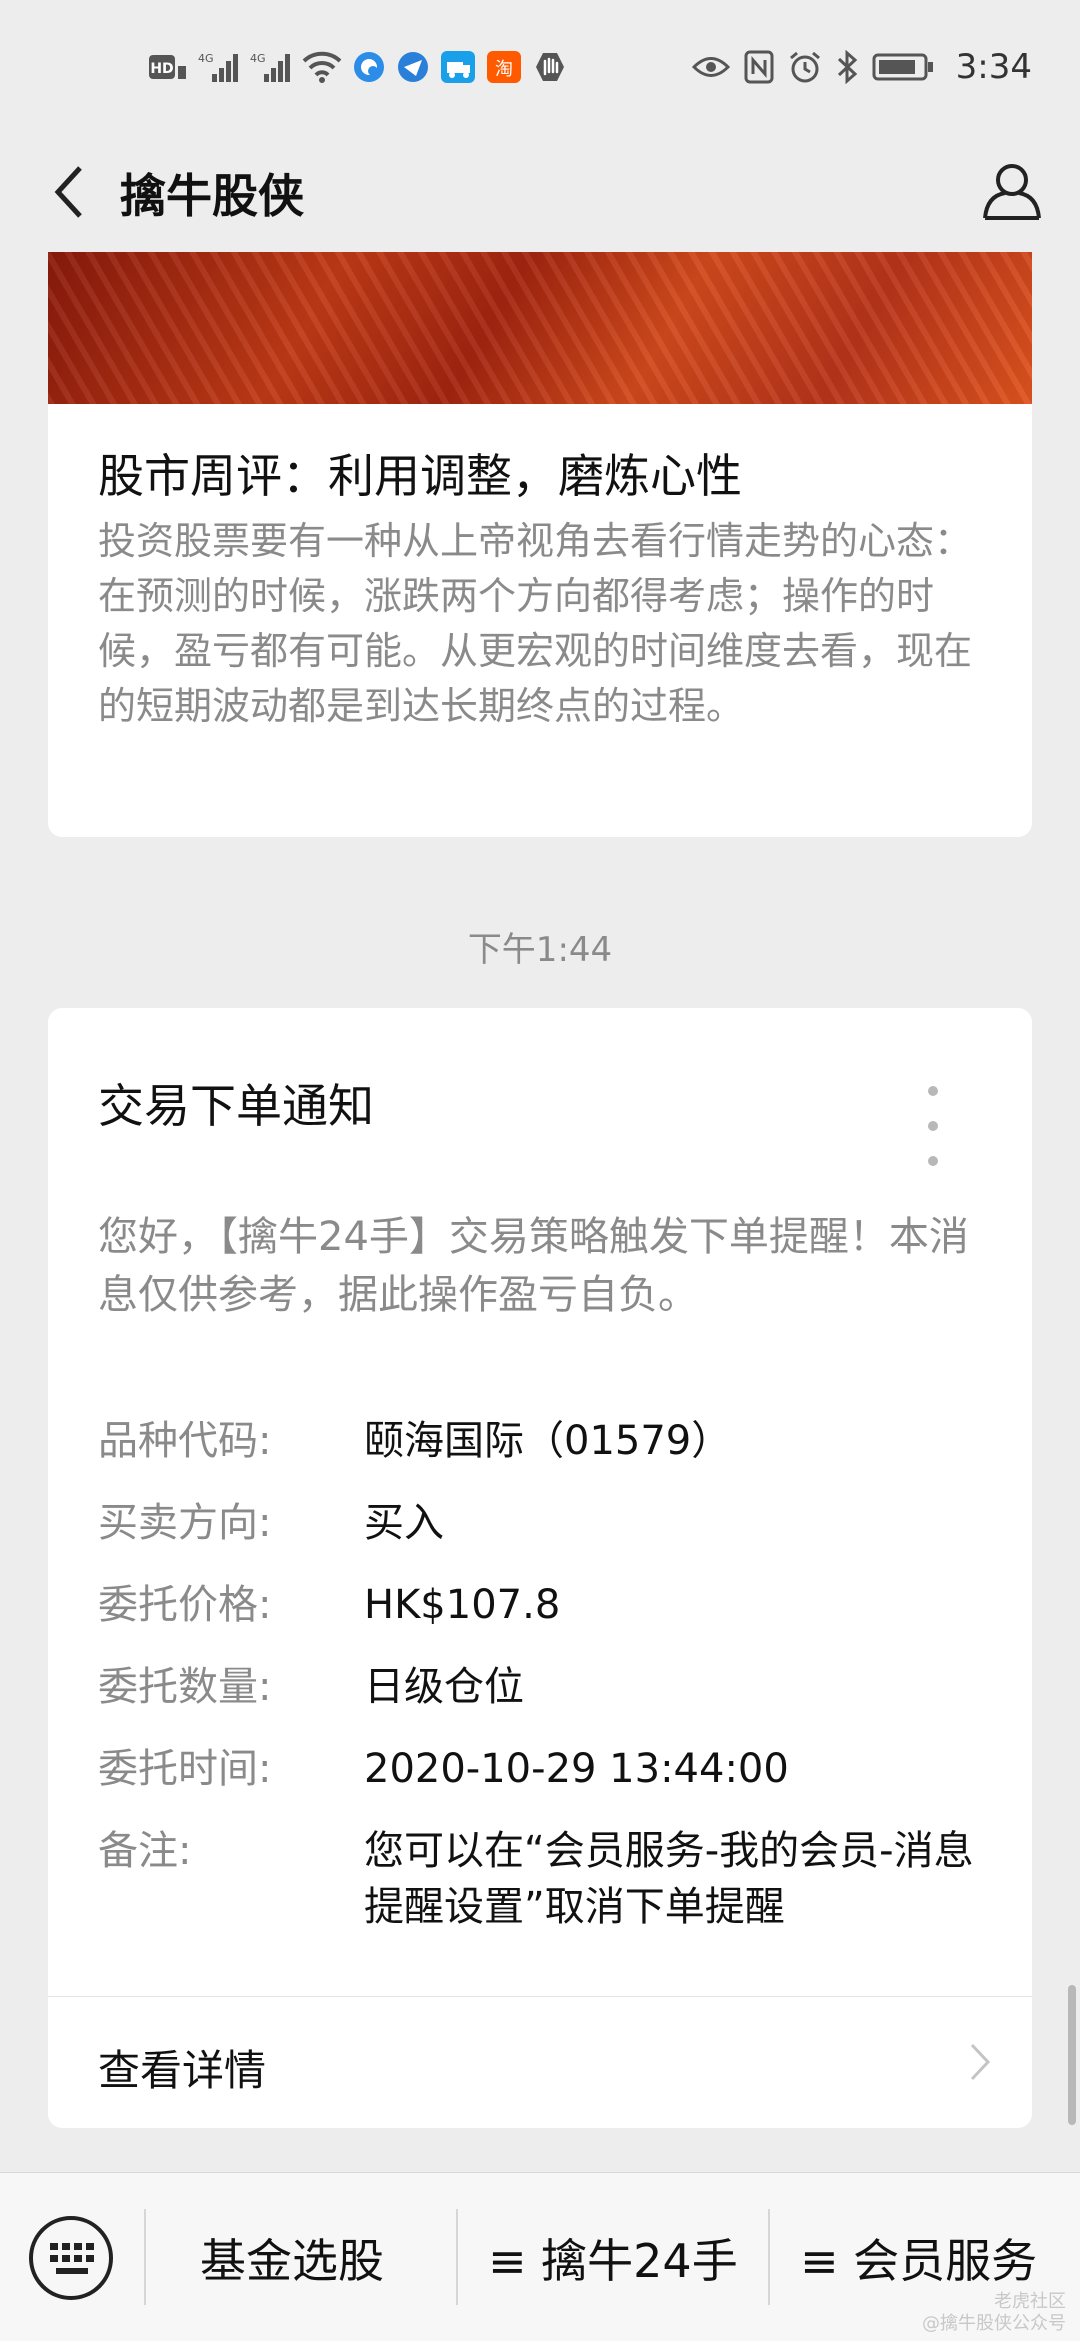 This screenshot has height=2341, width=1080. What do you see at coordinates (540, 328) in the screenshot?
I see `article-banner-image` at bounding box center [540, 328].